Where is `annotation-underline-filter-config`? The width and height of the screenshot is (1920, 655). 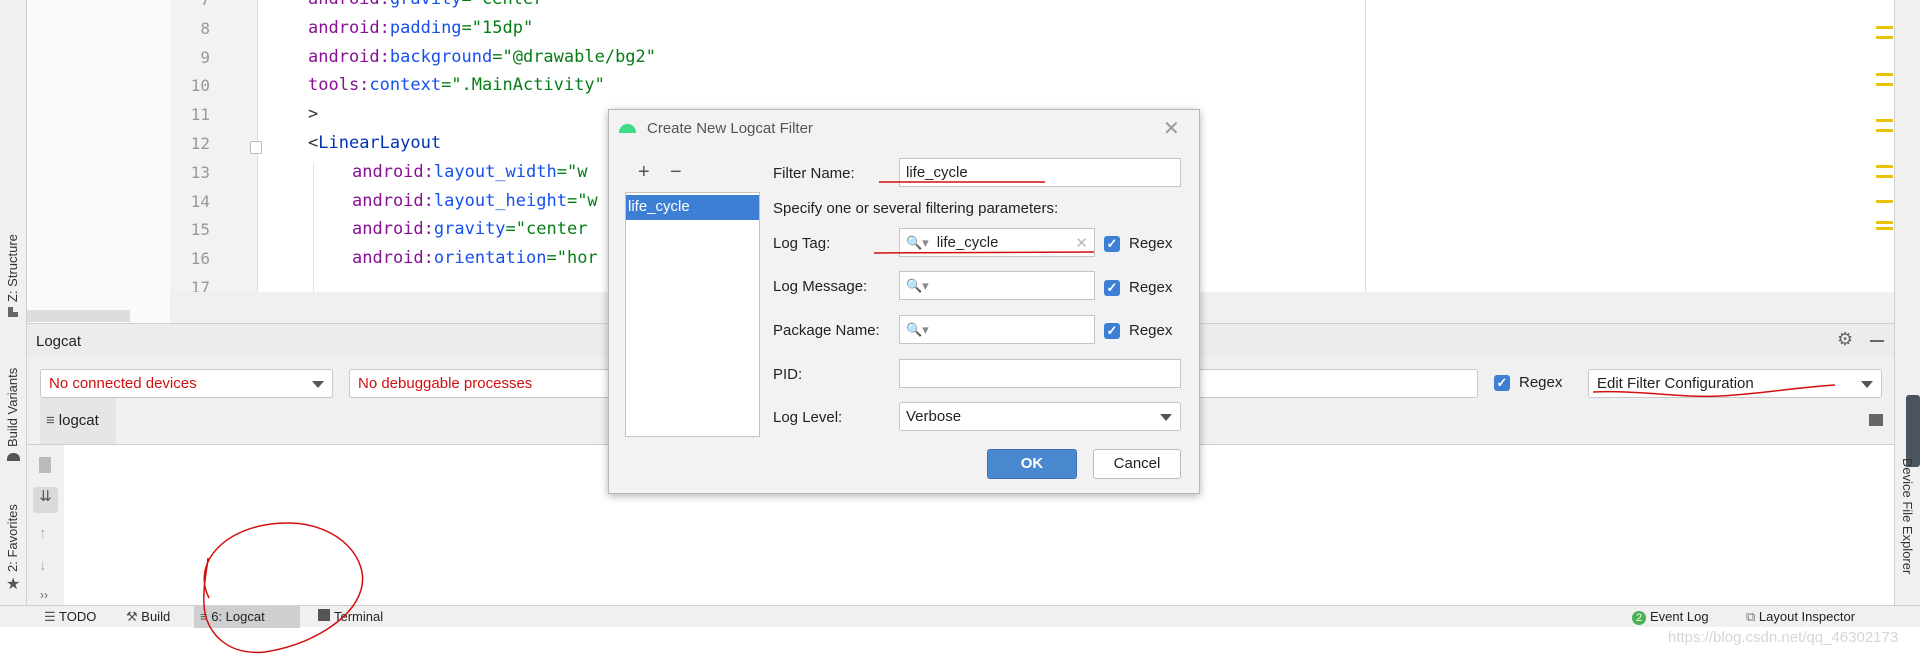
annotation-underline-filter-config is located at coordinates (1714, 391).